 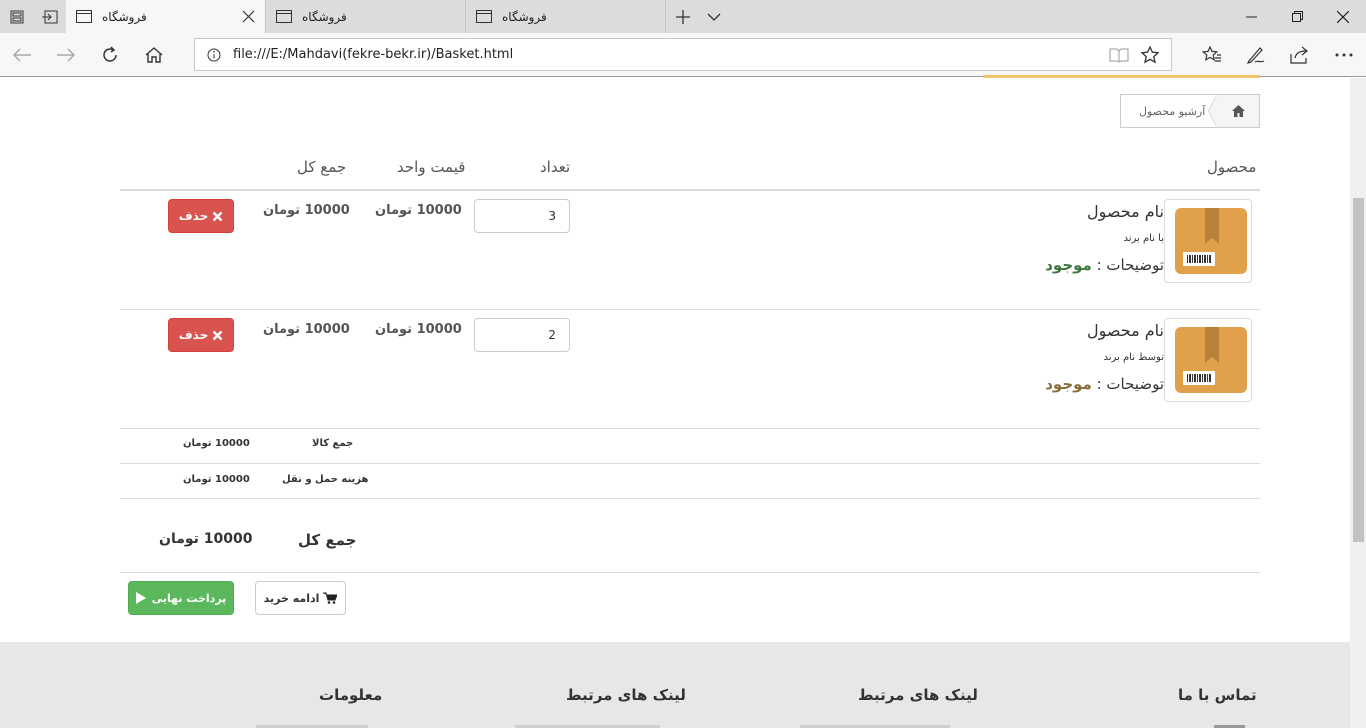 What do you see at coordinates (216, 479) in the screenshot?
I see `shipping-value: 10000 تومان` at bounding box center [216, 479].